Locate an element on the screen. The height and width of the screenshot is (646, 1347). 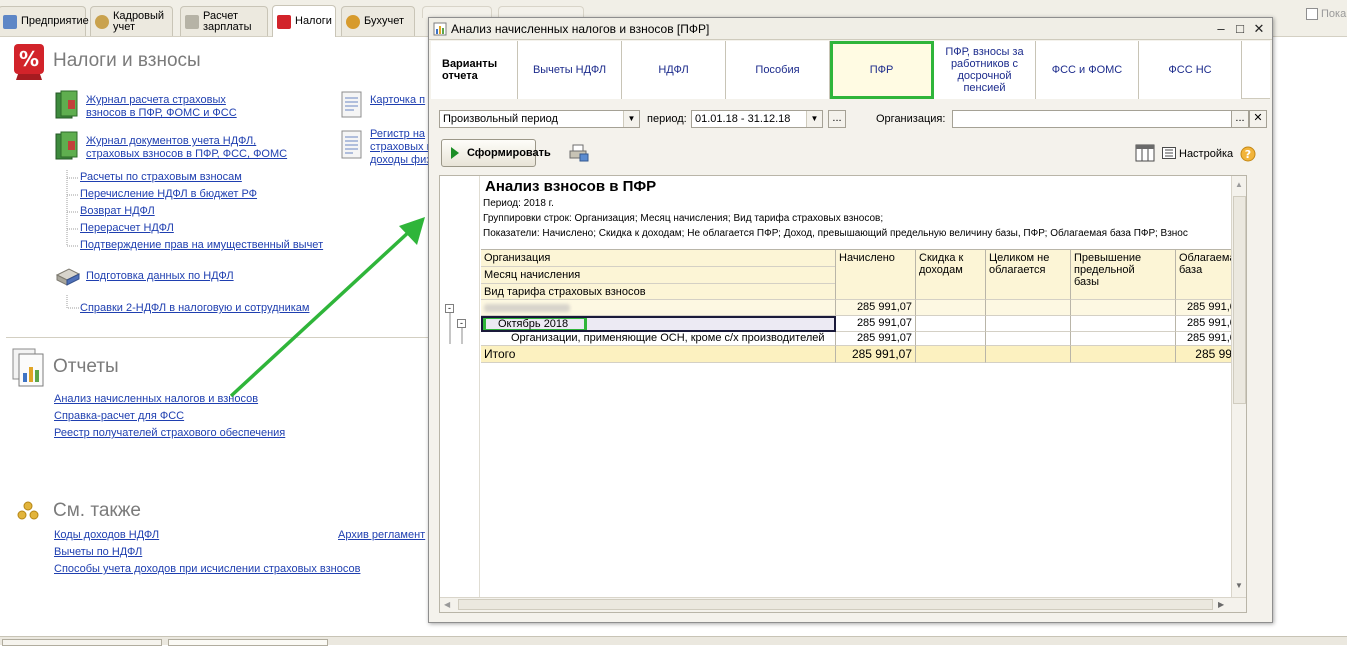
tab-benefits: Пособия is located at coordinates (778, 70).